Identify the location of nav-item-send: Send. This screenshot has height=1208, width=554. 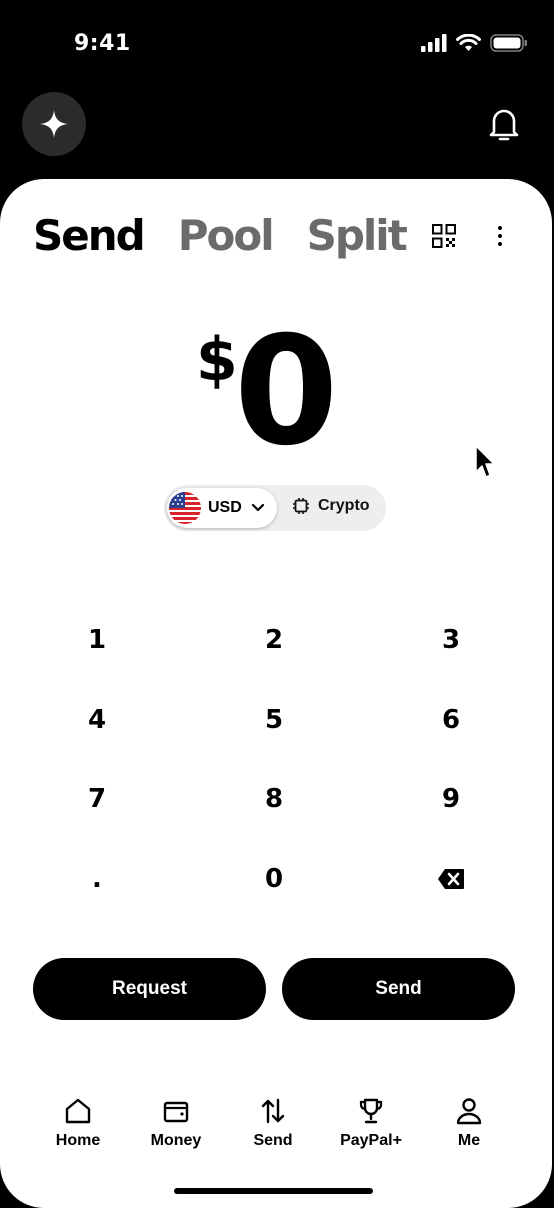
(273, 1123).